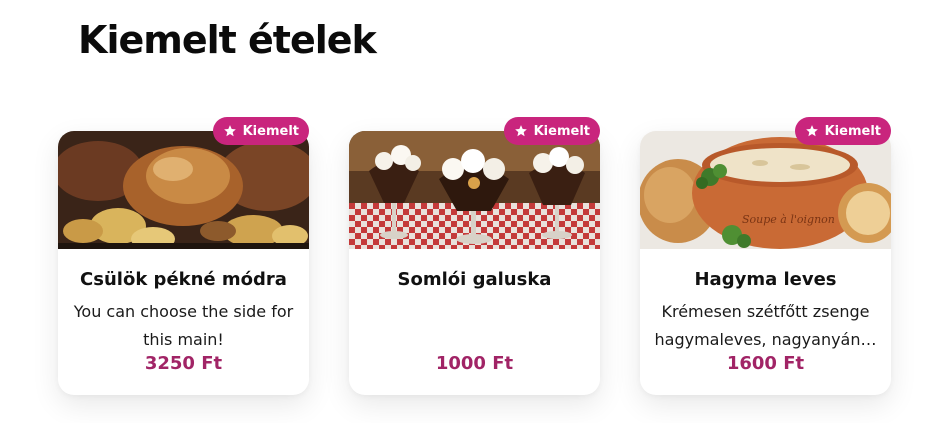  What do you see at coordinates (474, 363) in the screenshot?
I see `food-price: 1000 Ft` at bounding box center [474, 363].